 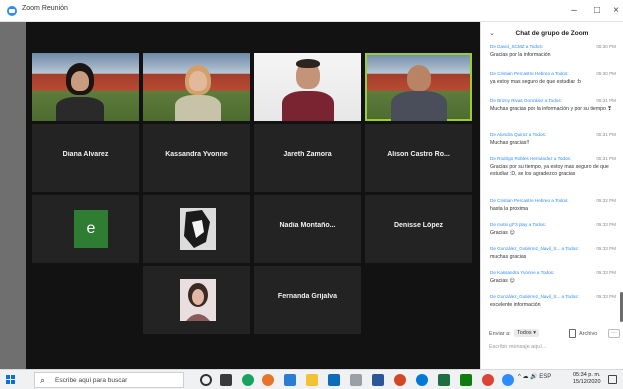 What do you see at coordinates (85, 158) in the screenshot?
I see `participant-tile: Diana Alvarez` at bounding box center [85, 158].